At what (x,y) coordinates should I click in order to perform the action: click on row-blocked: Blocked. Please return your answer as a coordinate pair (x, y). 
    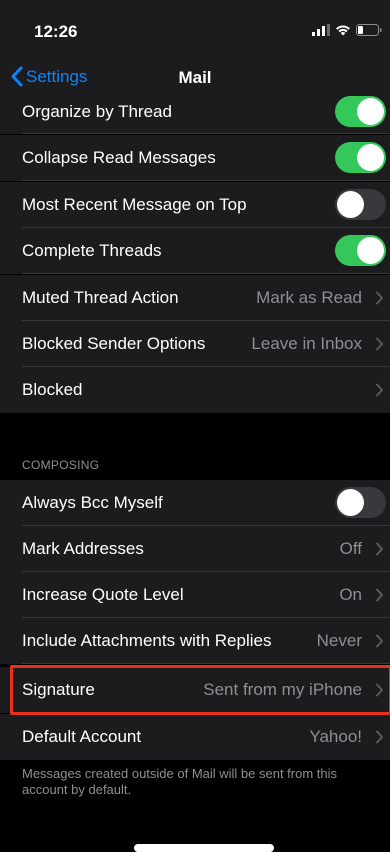
    Looking at the image, I should click on (195, 390).